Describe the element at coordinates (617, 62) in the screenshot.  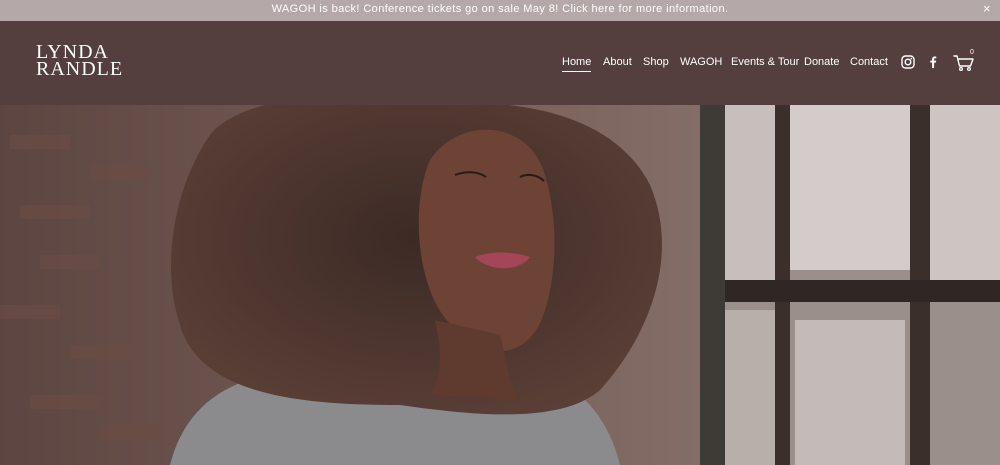
I see `nav-item-about: About` at that location.